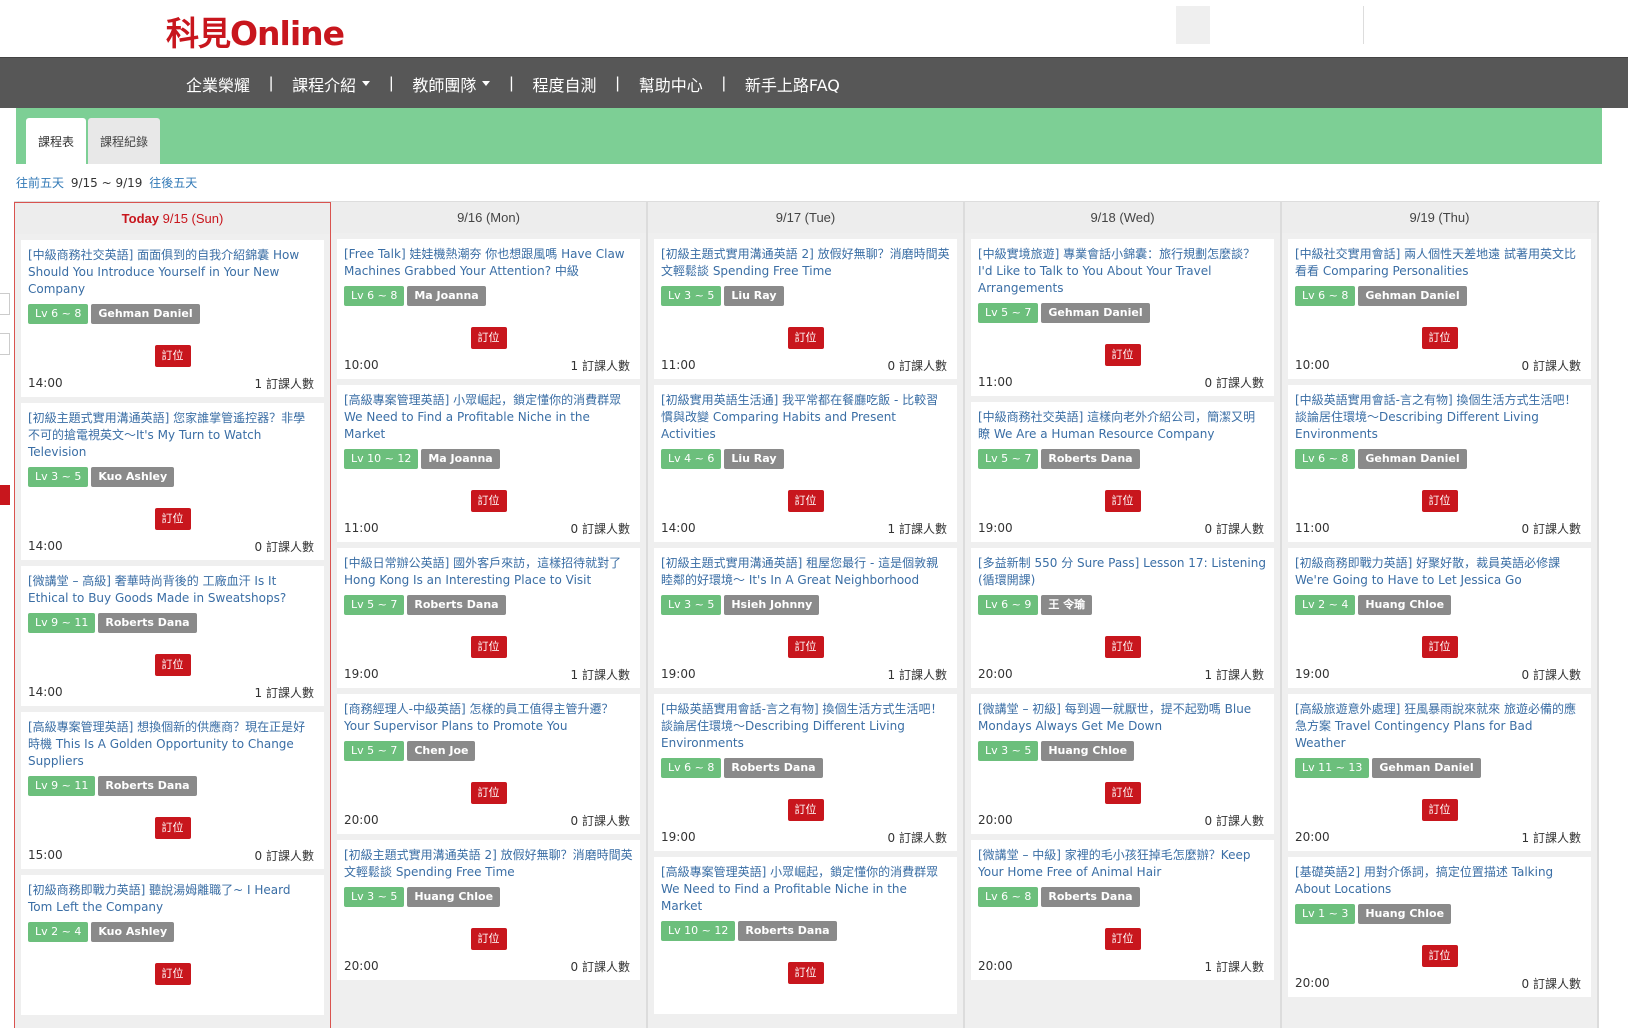 The width and height of the screenshot is (1628, 1028). Describe the element at coordinates (891, 674) in the screenshot. I see `booking-count-value: 1` at that location.